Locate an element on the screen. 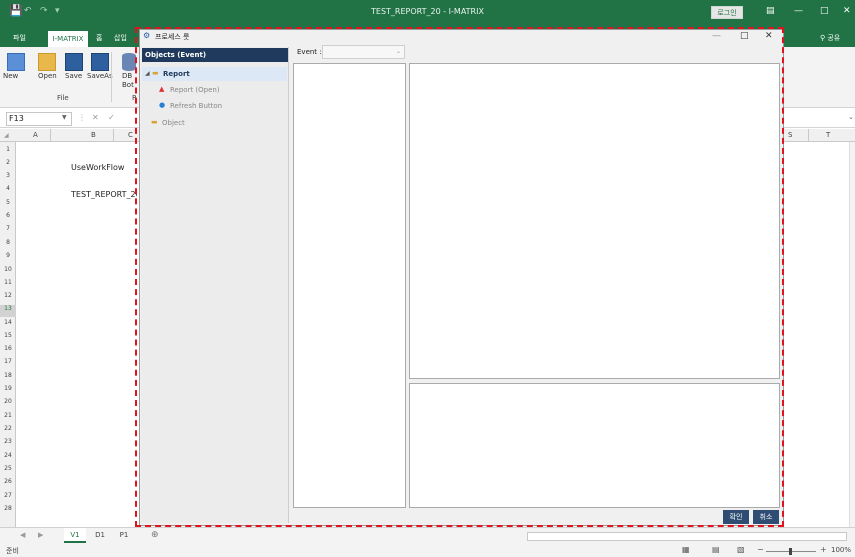 This screenshot has width=855, height=557. add-sheet-icon: ⊕ is located at coordinates (155, 535).